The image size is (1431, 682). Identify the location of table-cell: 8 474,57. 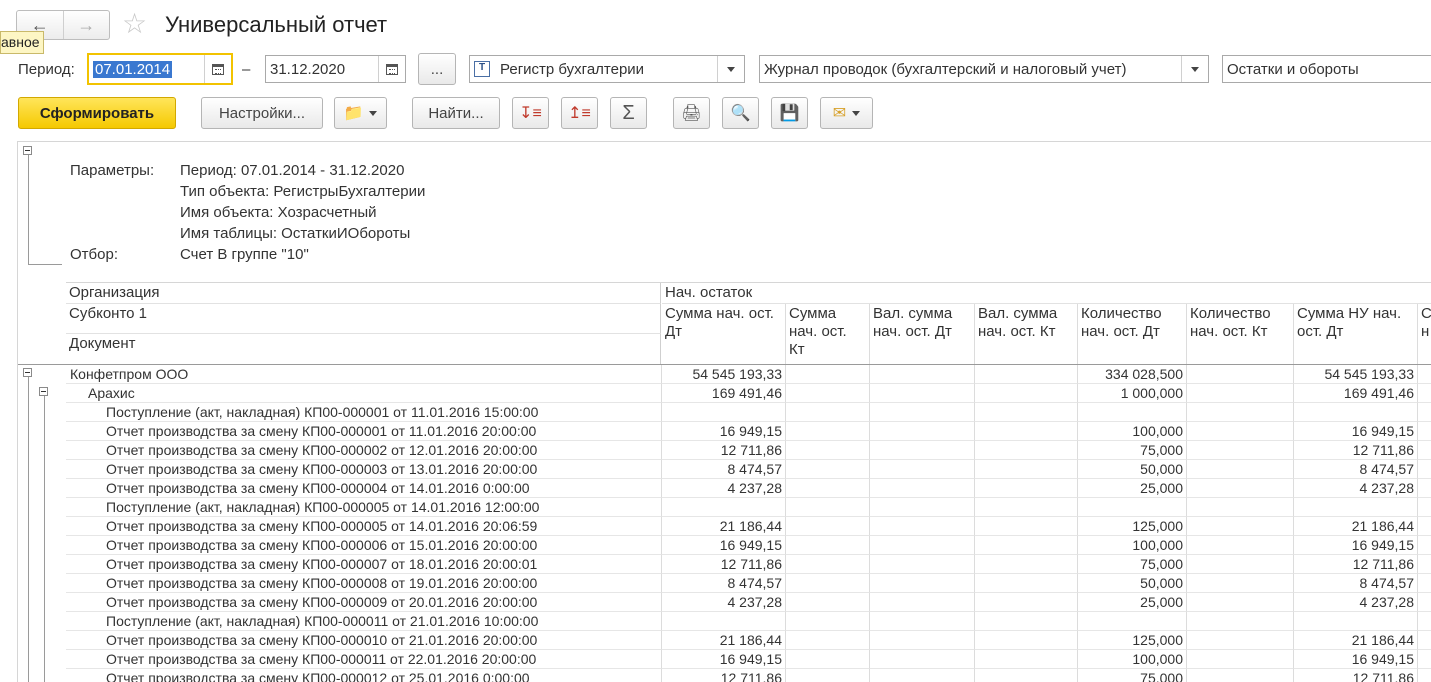
(724, 469).